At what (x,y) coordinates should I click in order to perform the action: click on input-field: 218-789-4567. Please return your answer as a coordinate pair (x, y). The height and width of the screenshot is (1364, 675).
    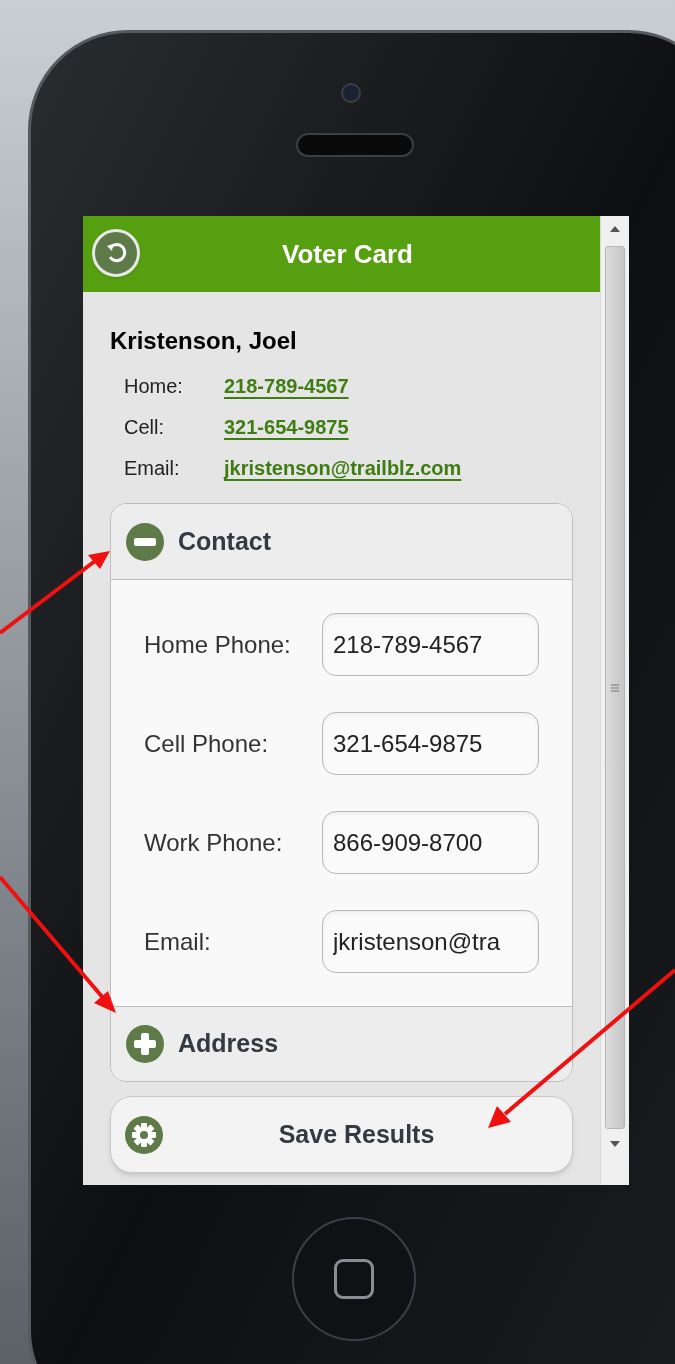
    Looking at the image, I should click on (430, 644).